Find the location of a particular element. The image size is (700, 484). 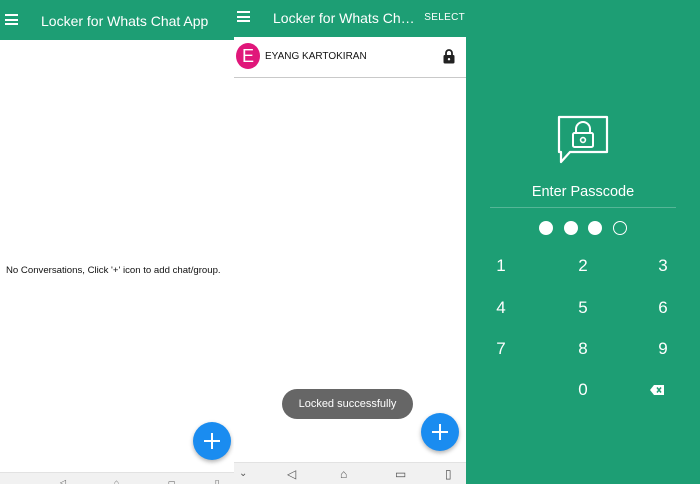

keypad-key-6: 6 is located at coordinates (663, 308).